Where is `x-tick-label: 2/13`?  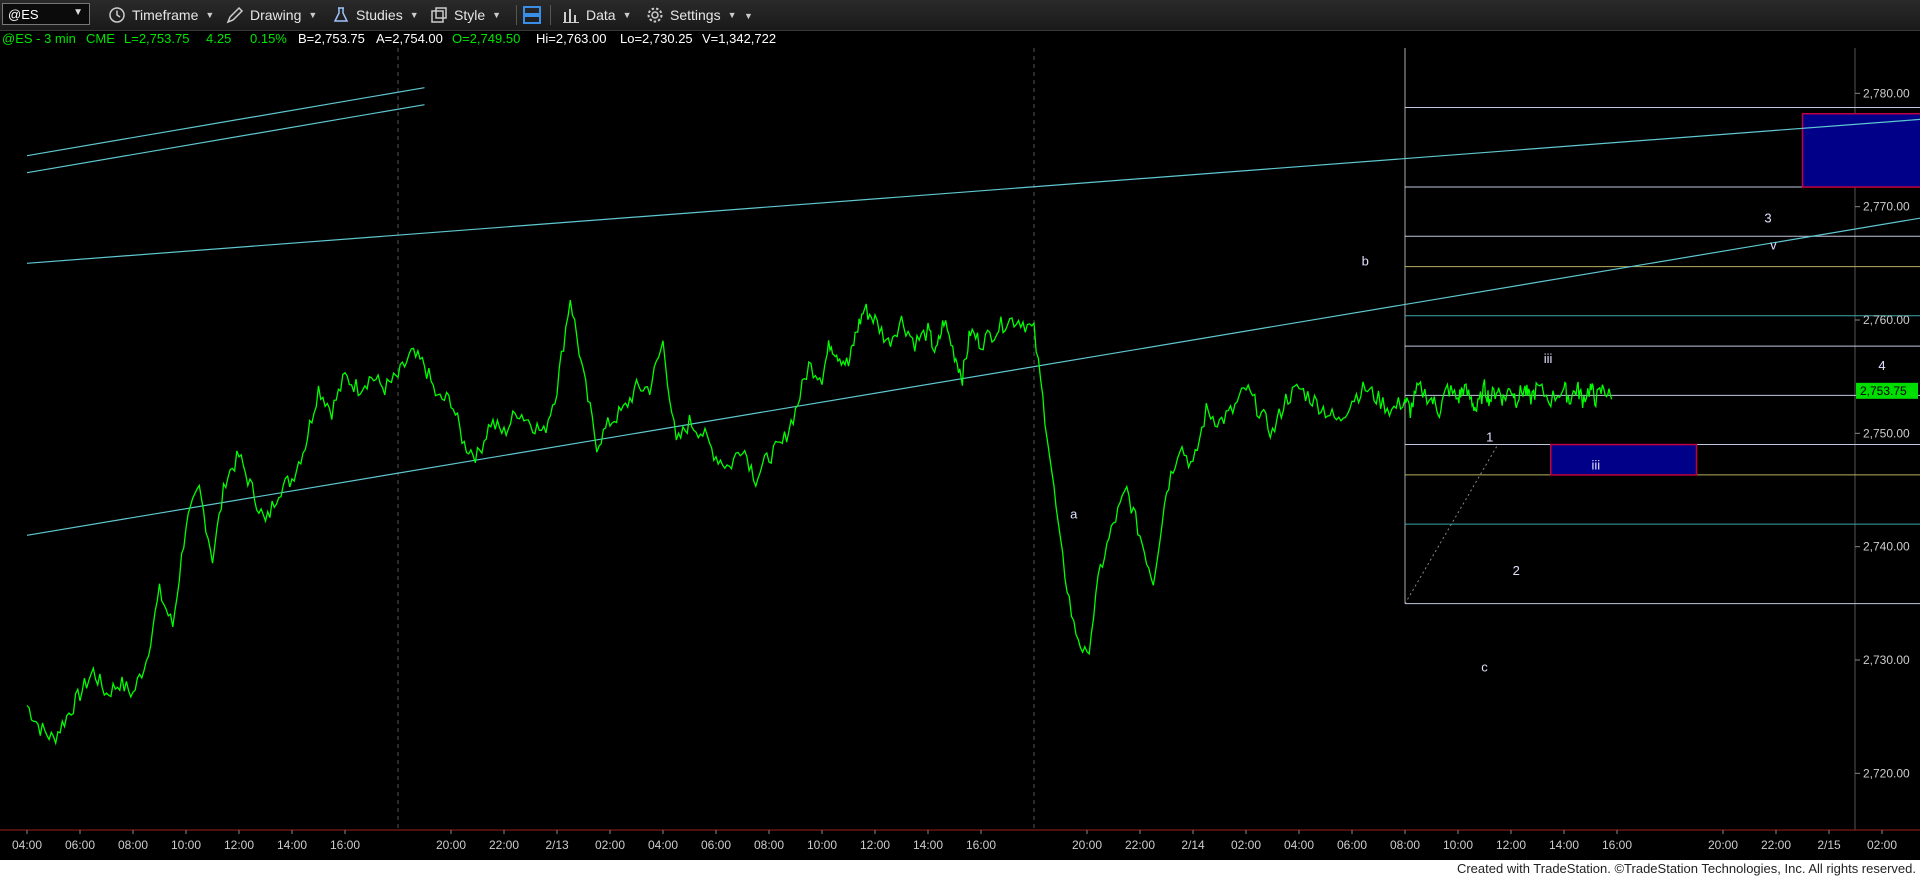
x-tick-label: 2/13 is located at coordinates (557, 845).